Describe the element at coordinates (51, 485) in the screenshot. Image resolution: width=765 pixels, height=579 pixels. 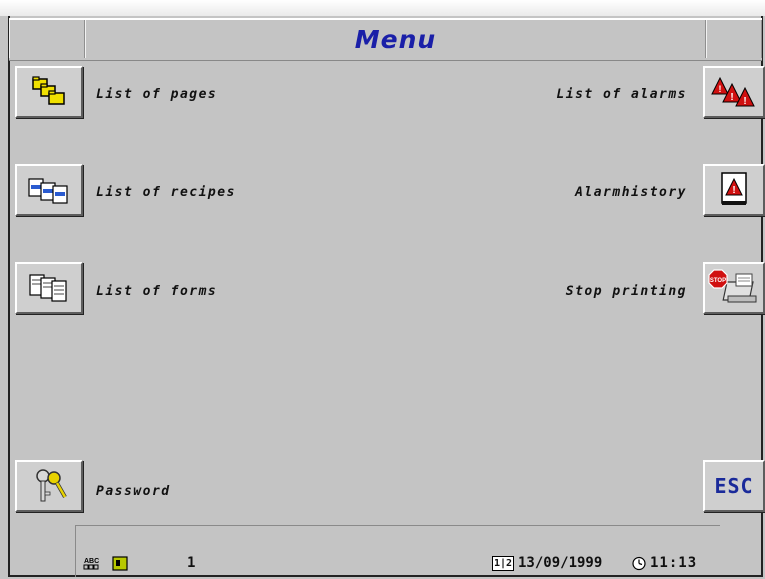
I see `keys-icon` at that location.